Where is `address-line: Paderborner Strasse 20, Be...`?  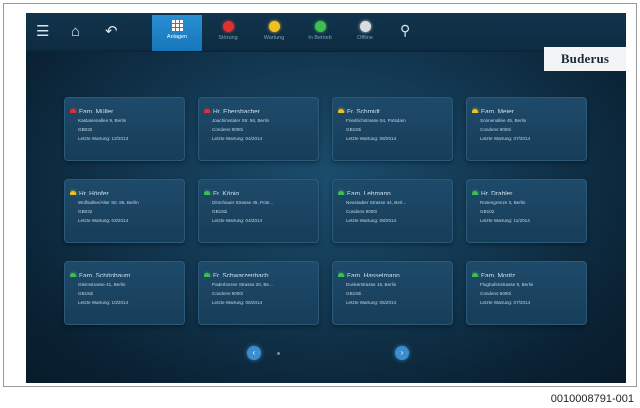 address-line: Paderborner Strasse 20, Be... is located at coordinates (242, 284).